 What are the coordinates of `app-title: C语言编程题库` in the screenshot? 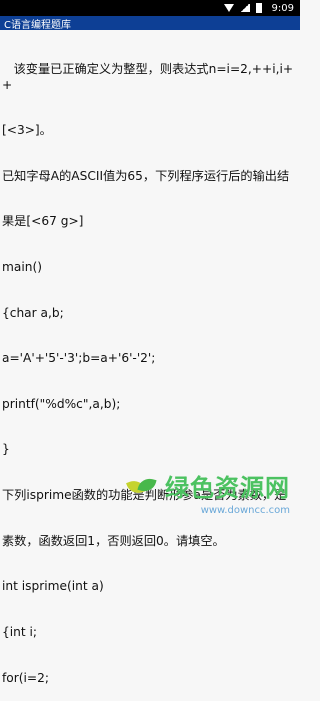 It's located at (37, 25).